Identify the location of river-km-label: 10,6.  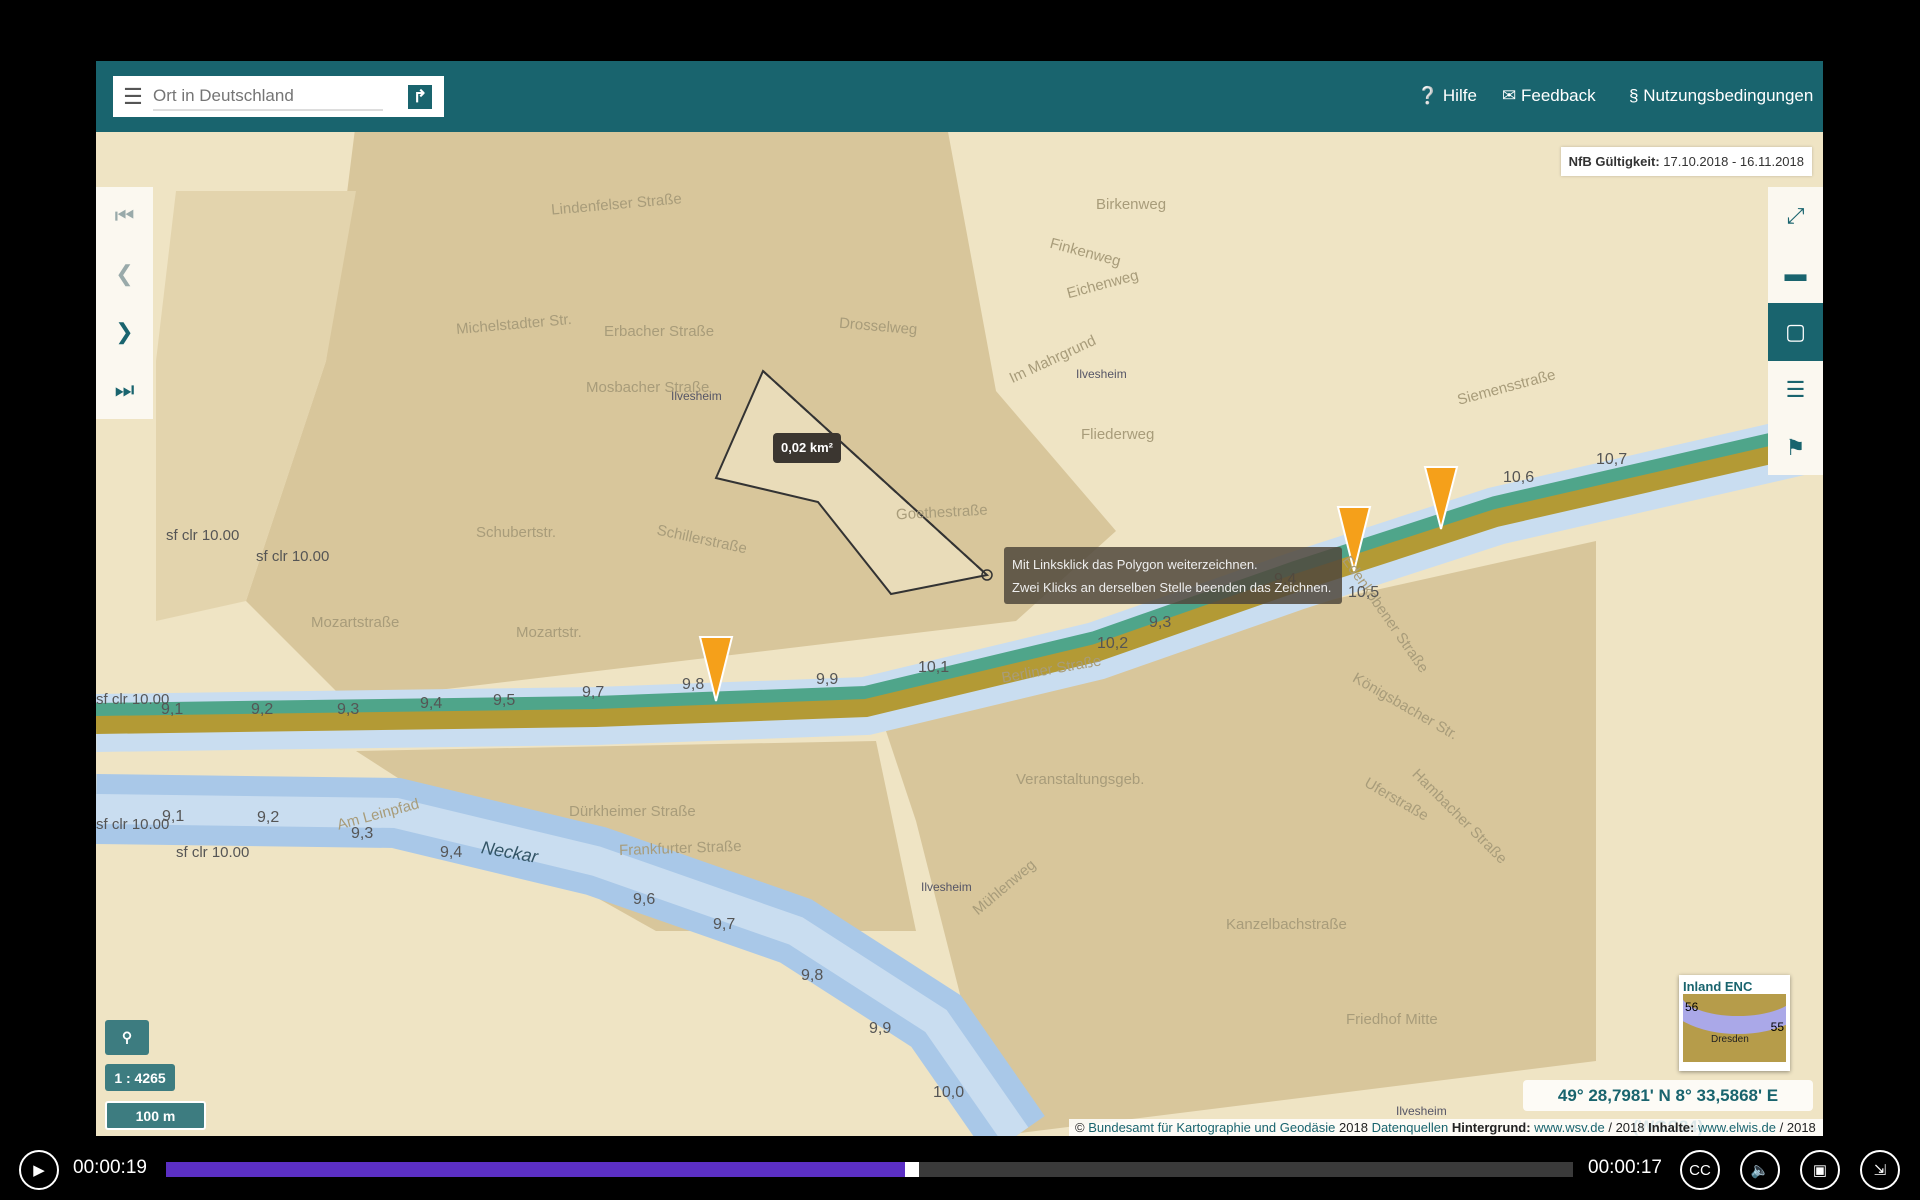
(1519, 477).